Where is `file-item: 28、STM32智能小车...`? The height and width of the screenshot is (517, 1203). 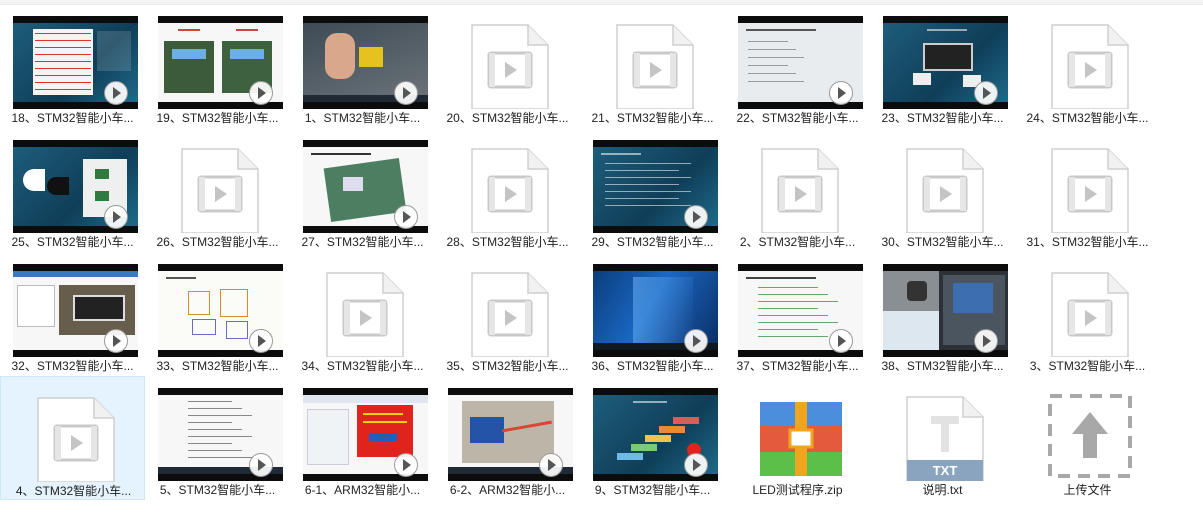 file-item: 28、STM32智能小车... is located at coordinates (507, 190).